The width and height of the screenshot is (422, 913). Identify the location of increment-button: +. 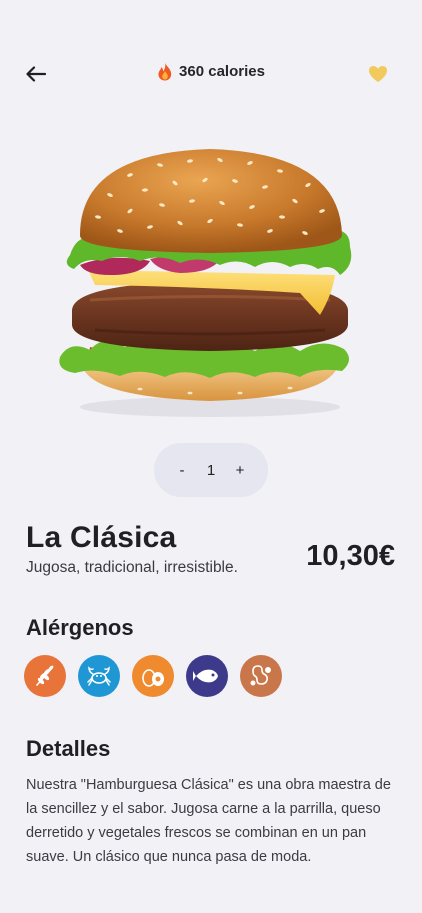
(240, 470).